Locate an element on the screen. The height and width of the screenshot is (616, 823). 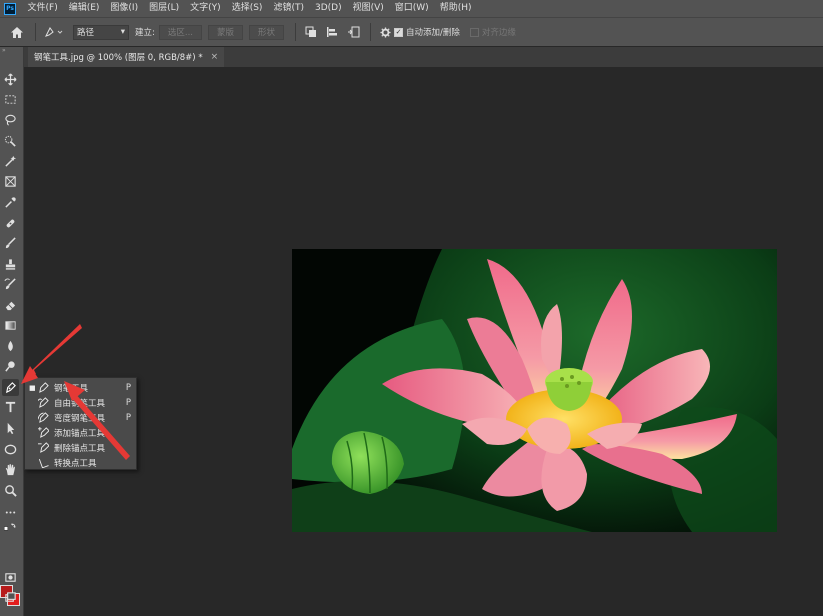
menu-select: 选择(S) is located at coordinates (247, 8).